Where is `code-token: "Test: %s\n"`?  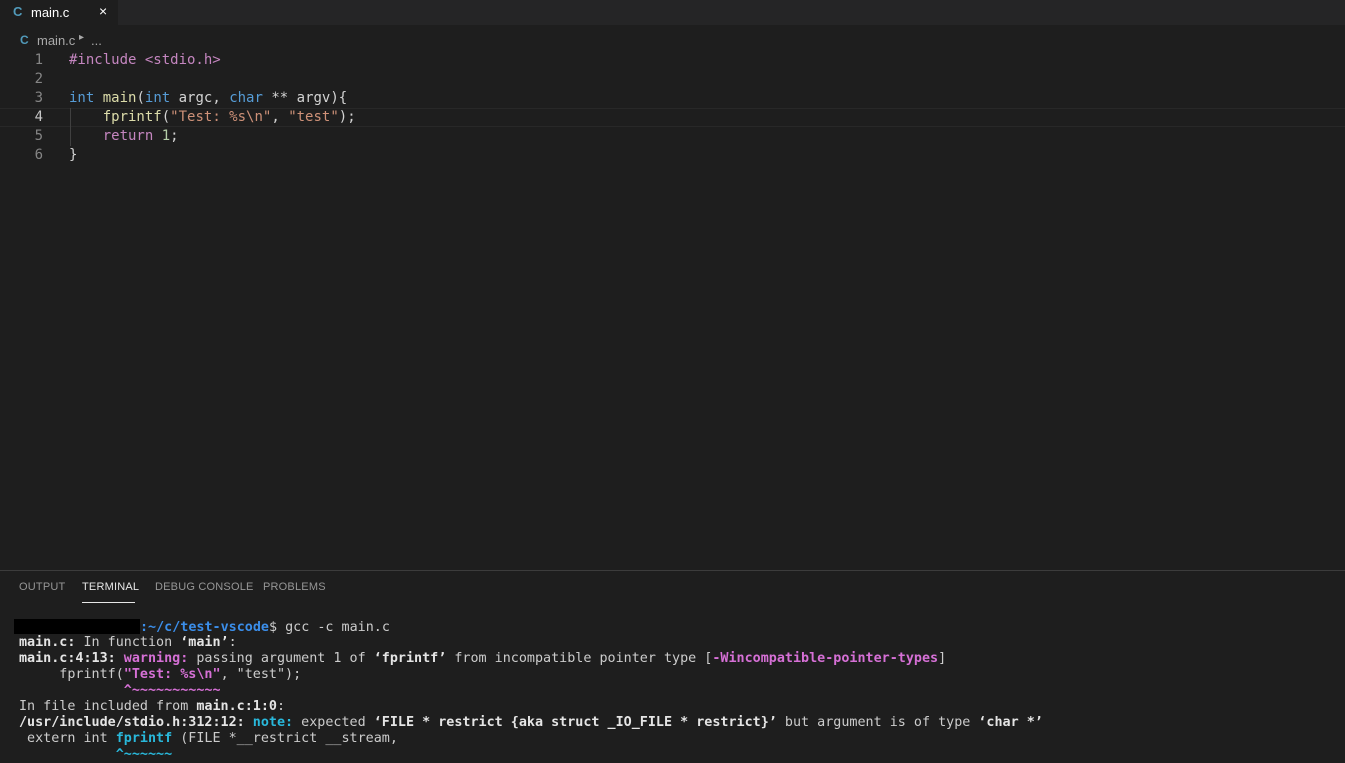 code-token: "Test: %s\n" is located at coordinates (221, 117).